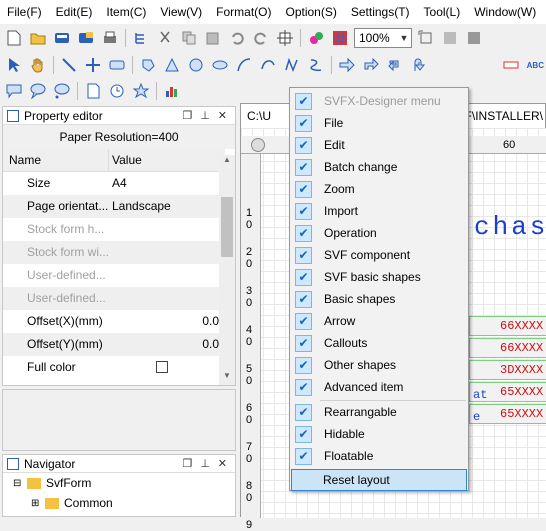 Image resolution: width=546 pixels, height=531 pixels. What do you see at coordinates (379, 233) in the screenshot?
I see `menu-item-operation: ✔ Operation` at bounding box center [379, 233].